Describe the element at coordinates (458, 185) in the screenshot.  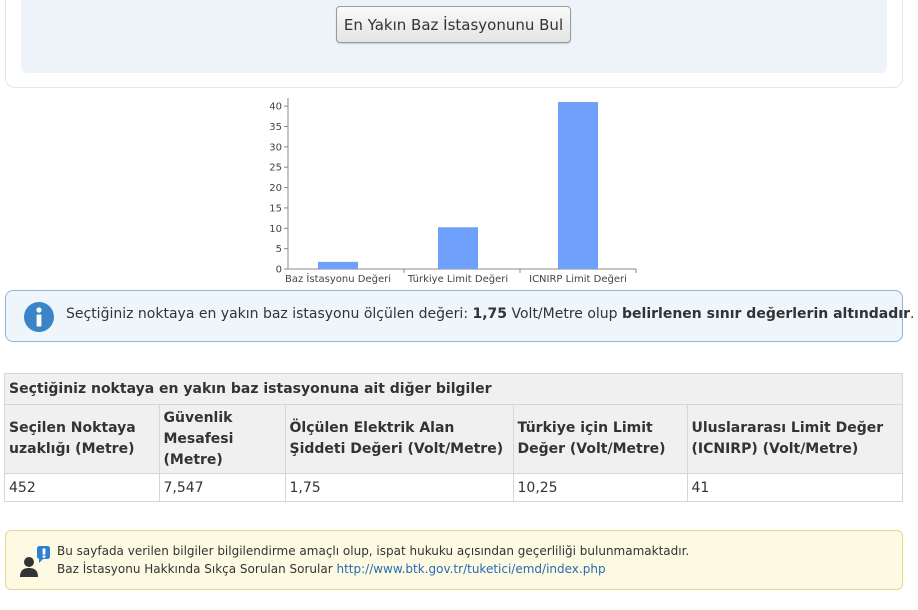
I see `bars` at that location.